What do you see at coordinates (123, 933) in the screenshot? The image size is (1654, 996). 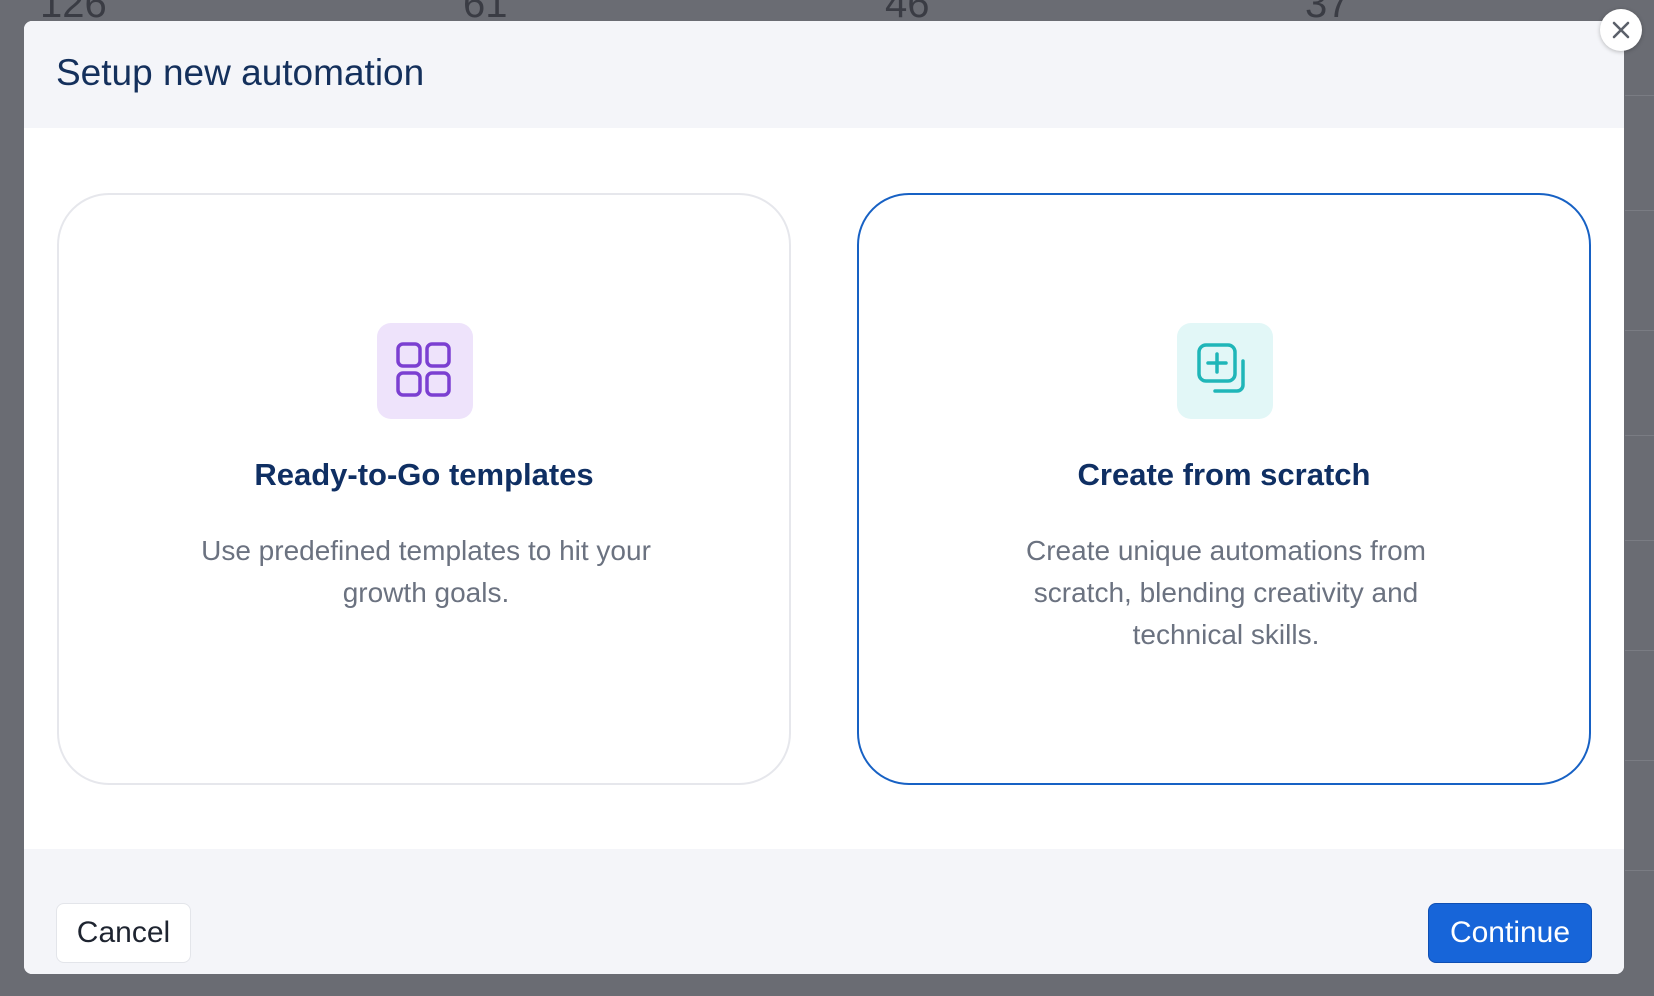 I see `cancel-button: Cancel` at bounding box center [123, 933].